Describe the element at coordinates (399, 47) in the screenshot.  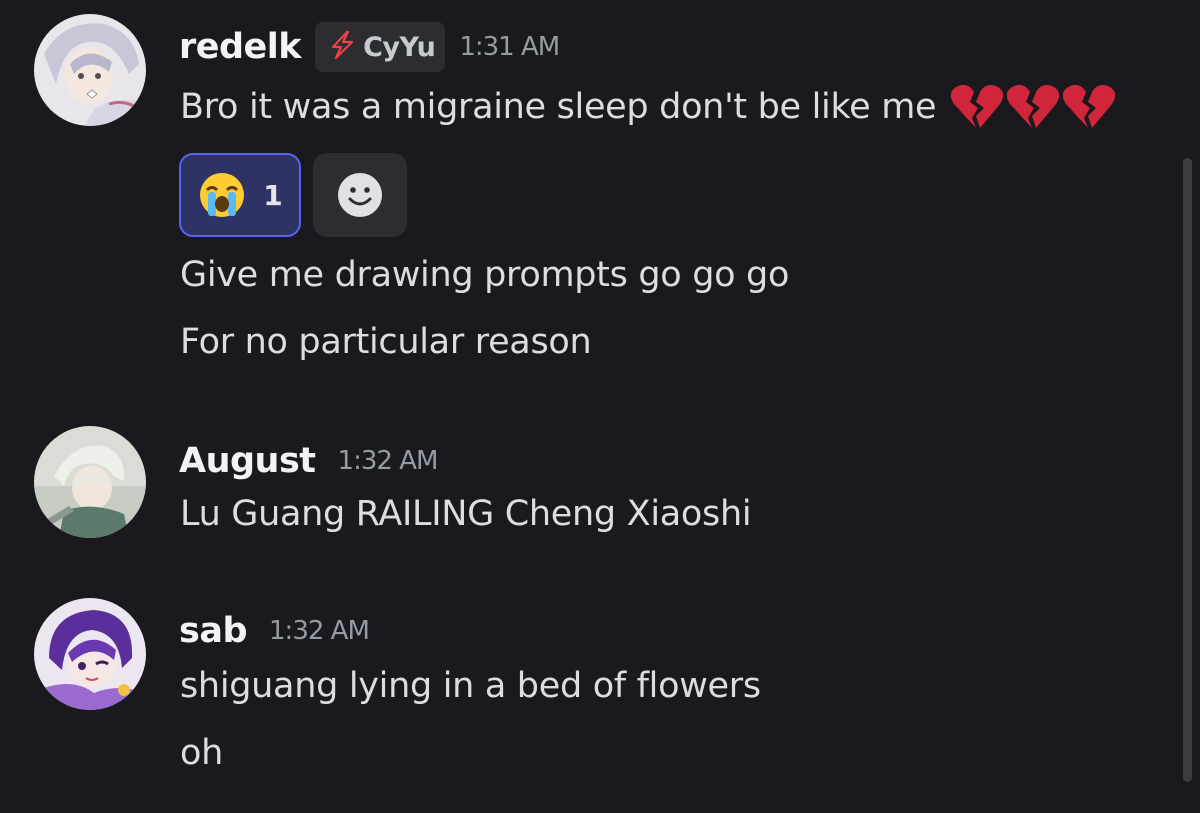
I see `server-tag-label: CyYu` at that location.